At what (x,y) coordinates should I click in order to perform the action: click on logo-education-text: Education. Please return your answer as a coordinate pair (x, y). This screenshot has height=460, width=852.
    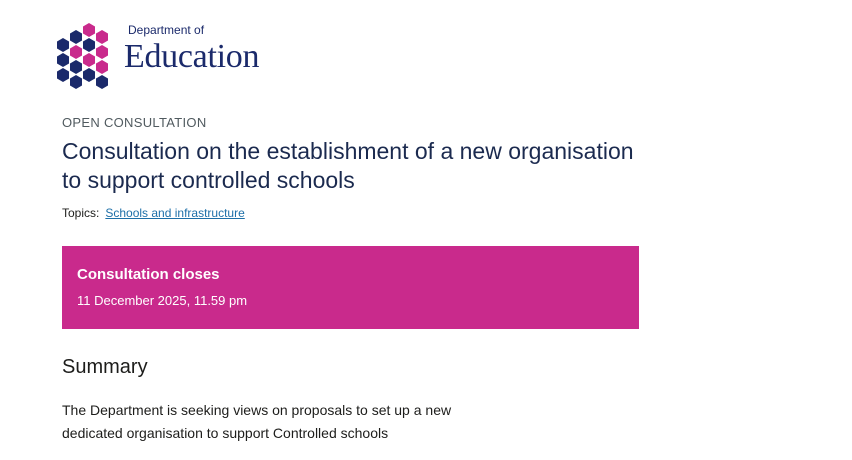
    Looking at the image, I should click on (192, 56).